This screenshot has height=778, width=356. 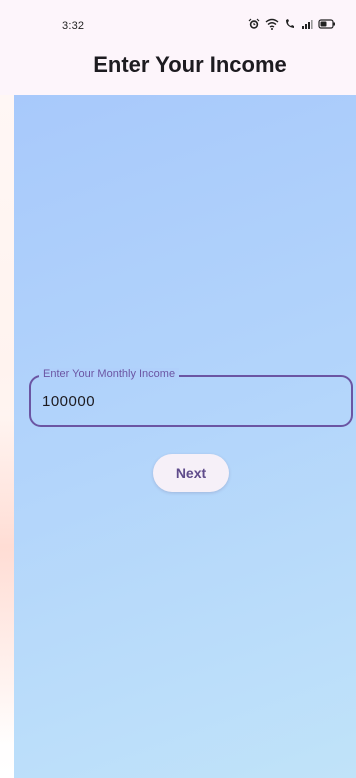 I want to click on status-time: 3:32, so click(x=73, y=26).